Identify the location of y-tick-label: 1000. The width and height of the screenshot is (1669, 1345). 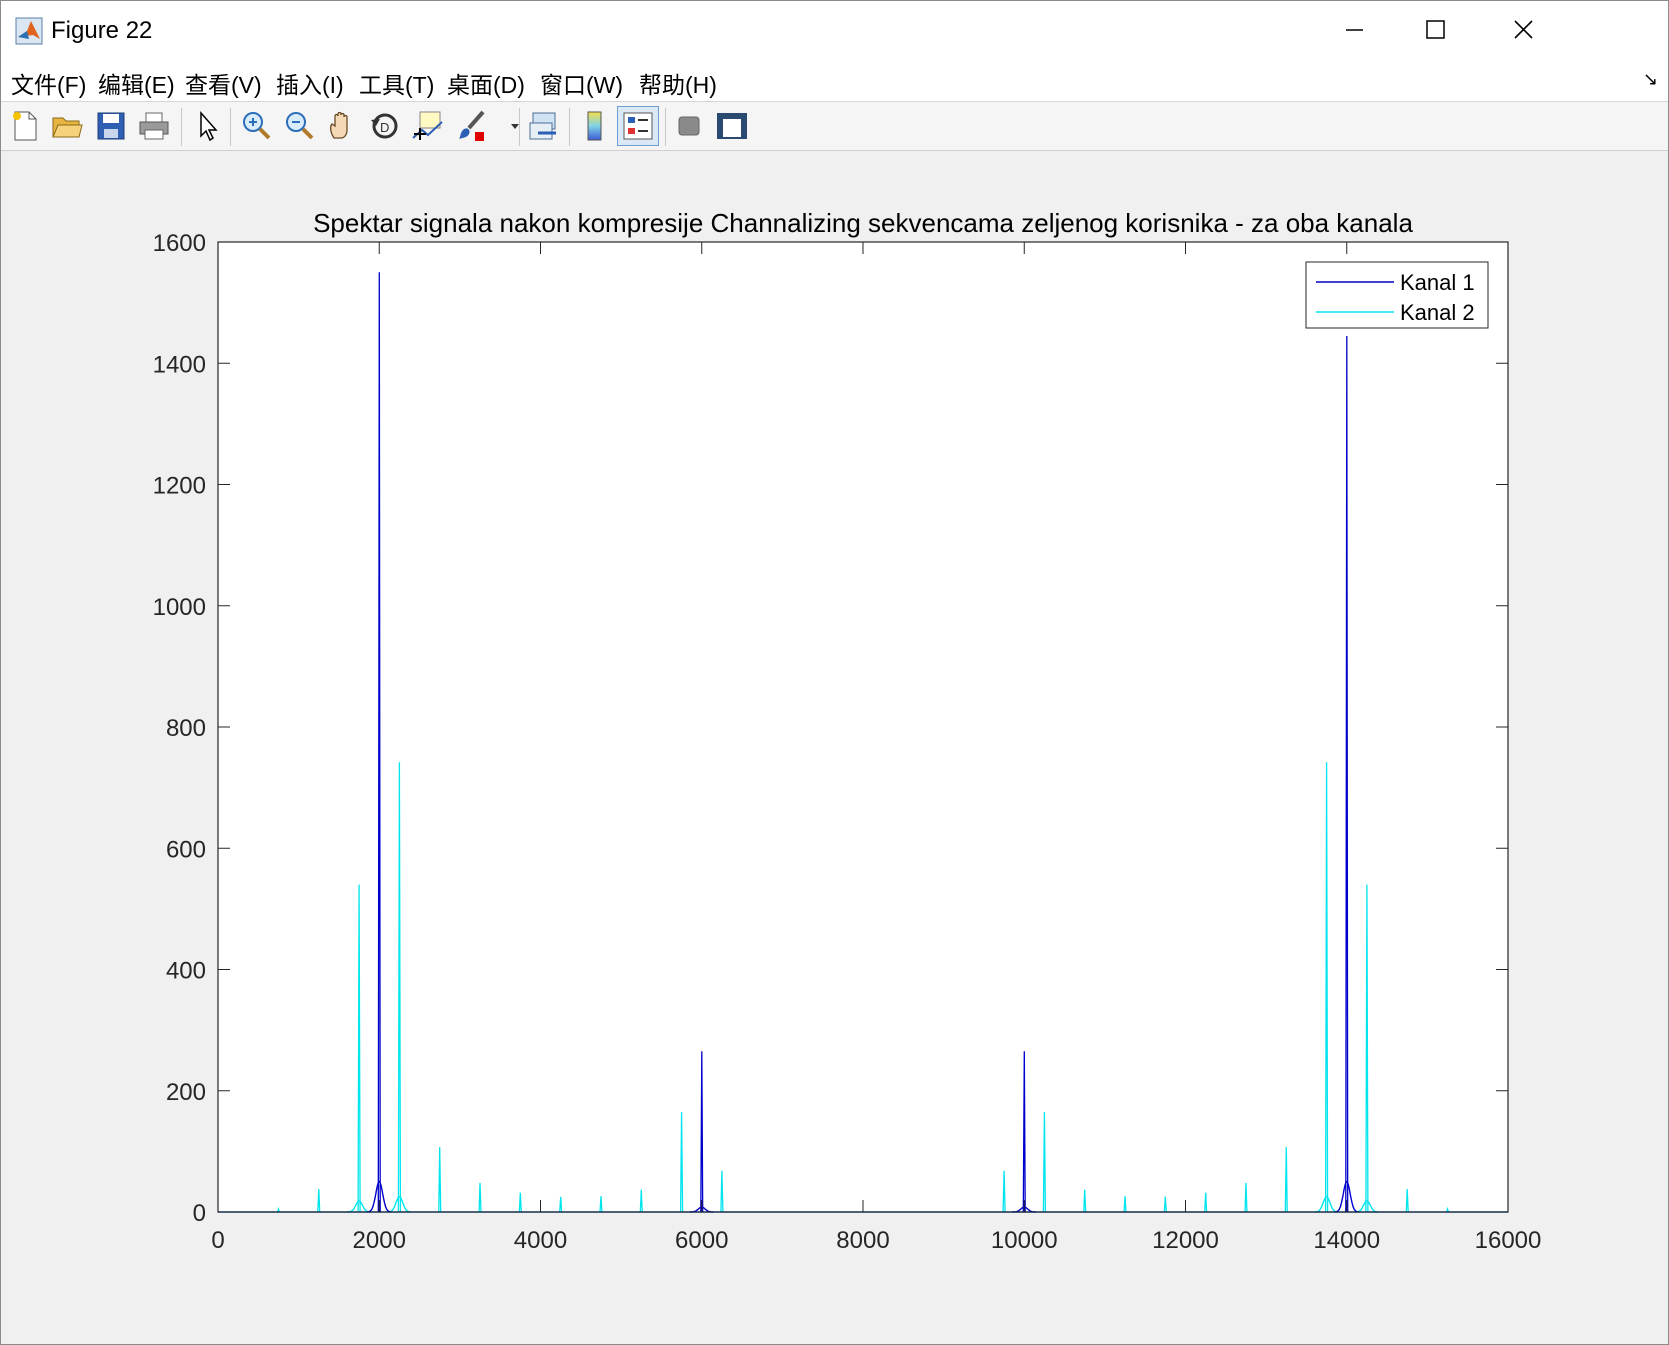
(179, 607).